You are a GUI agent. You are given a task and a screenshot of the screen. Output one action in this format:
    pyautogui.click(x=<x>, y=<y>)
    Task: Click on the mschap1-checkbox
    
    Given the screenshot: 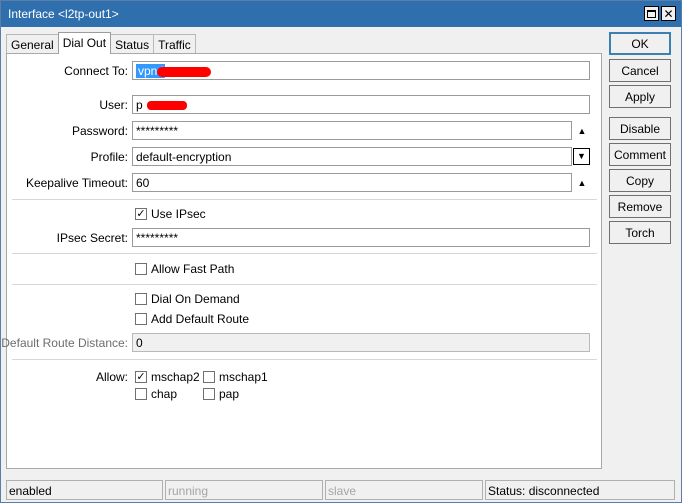 What is the action you would take?
    pyautogui.click(x=209, y=377)
    